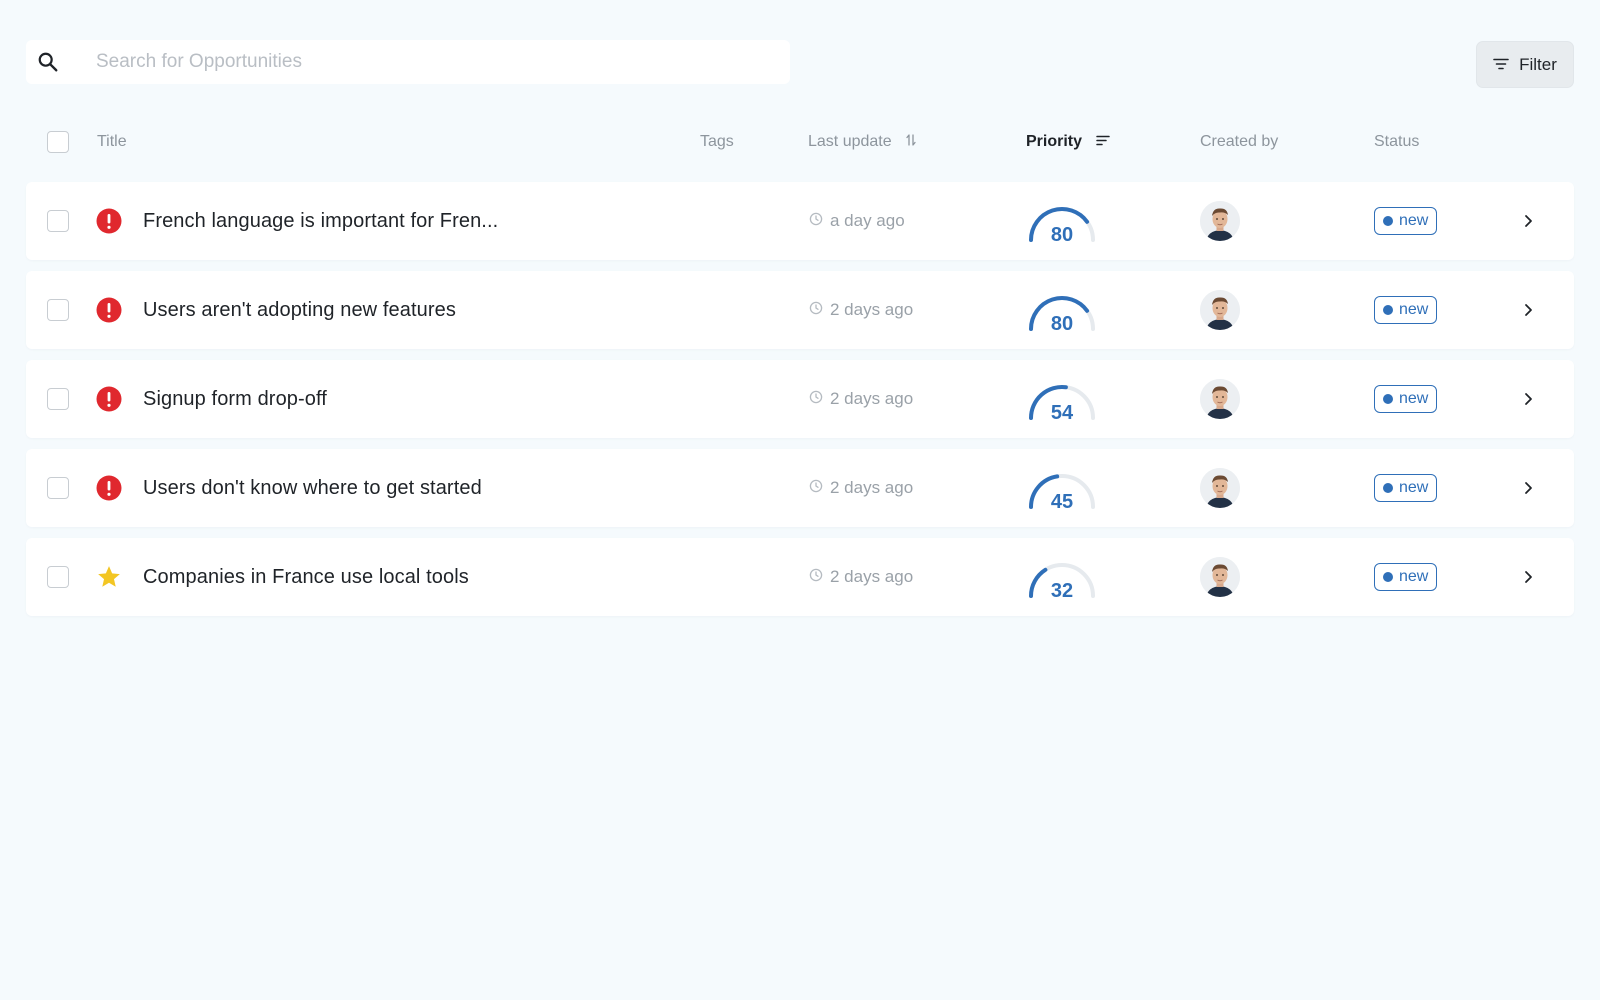  What do you see at coordinates (800, 399) in the screenshot?
I see `table-row: Signup form drop-off 2 days ago 54 new` at bounding box center [800, 399].